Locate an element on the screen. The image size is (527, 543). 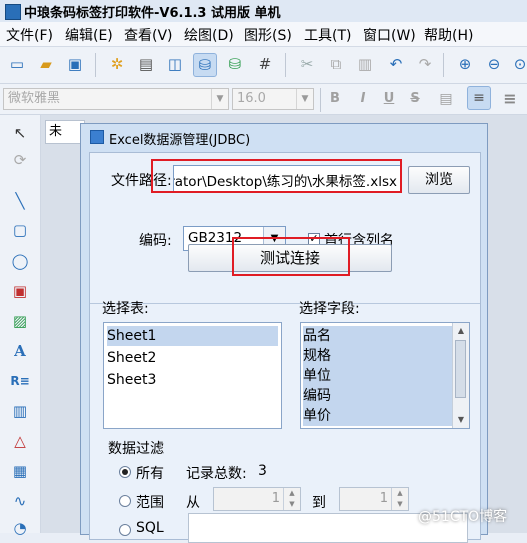
record-total-label: 记录总数: is located at coordinates (216, 474).